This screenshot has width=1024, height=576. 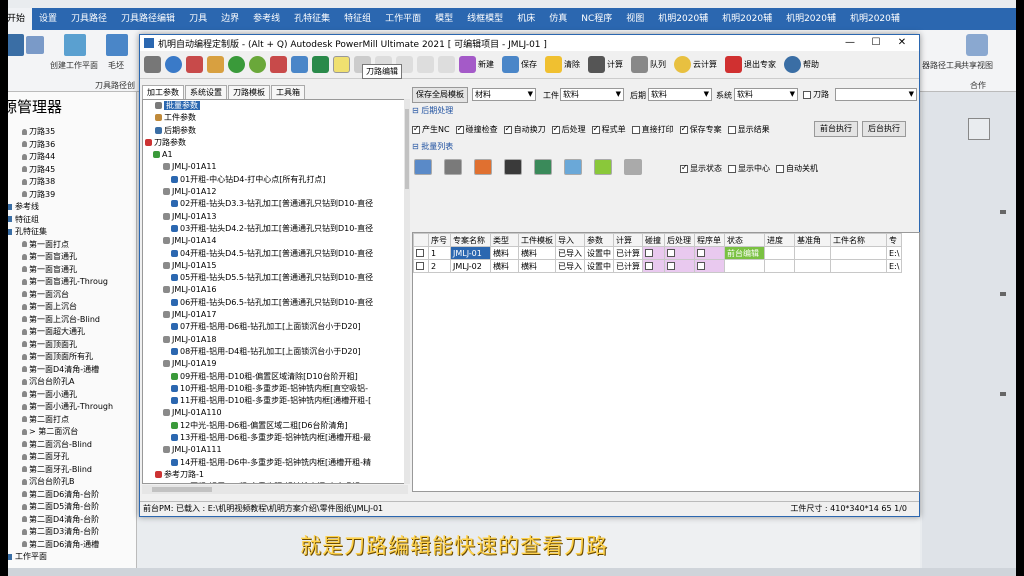 I want to click on post-process-section: ⊟ 后期处理, so click(x=432, y=110).